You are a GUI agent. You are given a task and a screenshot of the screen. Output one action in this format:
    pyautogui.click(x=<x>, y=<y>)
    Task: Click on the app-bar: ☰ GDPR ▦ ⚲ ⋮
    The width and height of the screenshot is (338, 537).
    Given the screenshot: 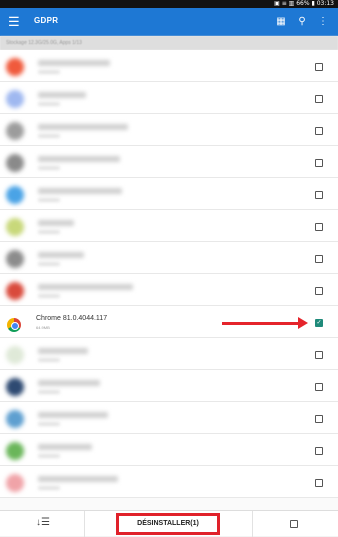 What is the action you would take?
    pyautogui.click(x=169, y=22)
    